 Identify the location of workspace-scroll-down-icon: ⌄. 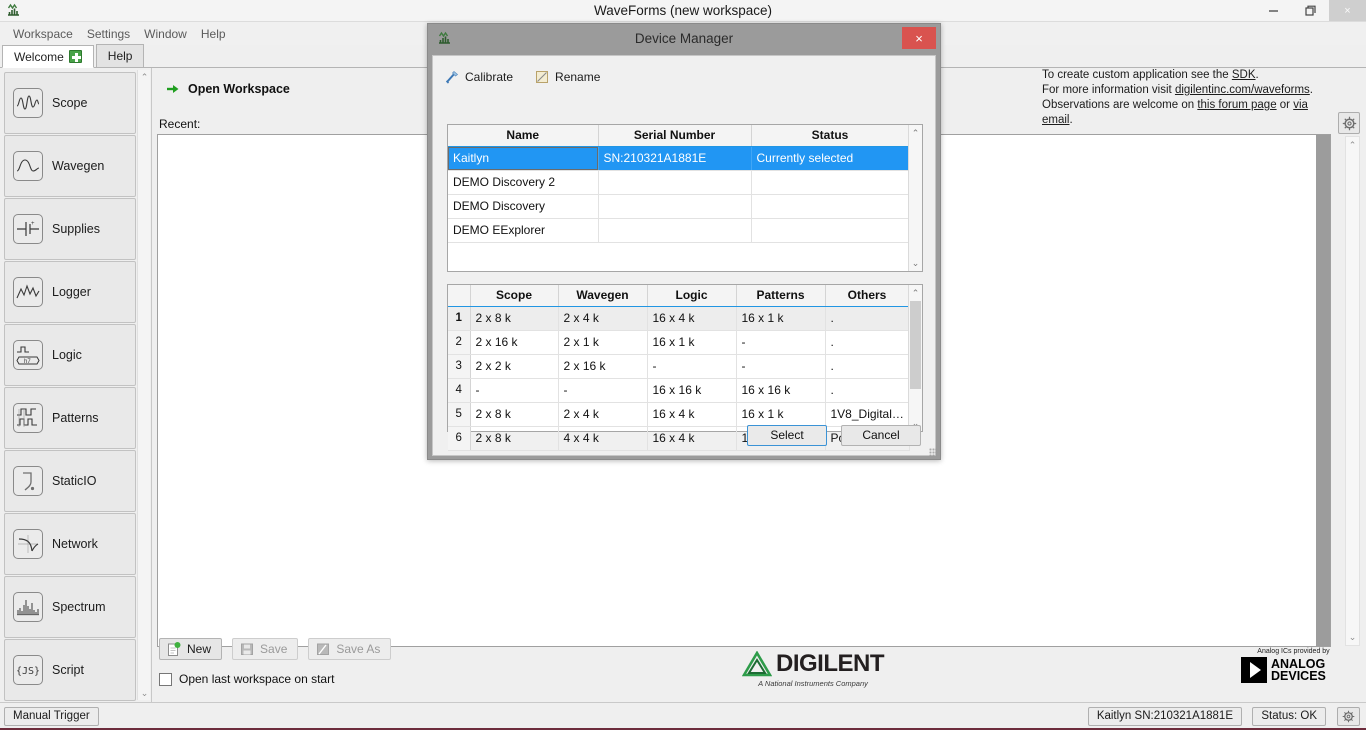
(1352, 637).